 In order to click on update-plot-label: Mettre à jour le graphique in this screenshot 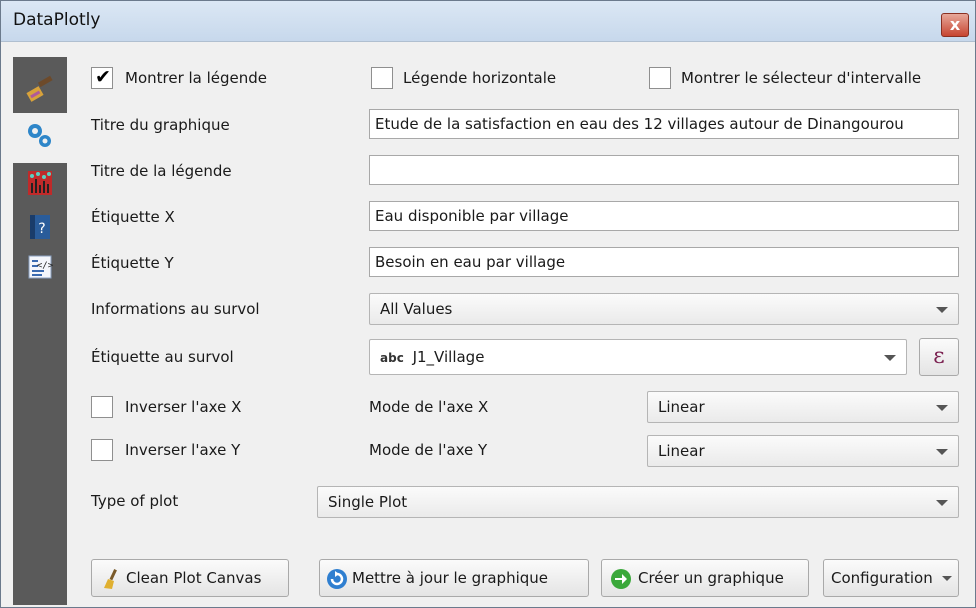, I will do `click(450, 578)`.